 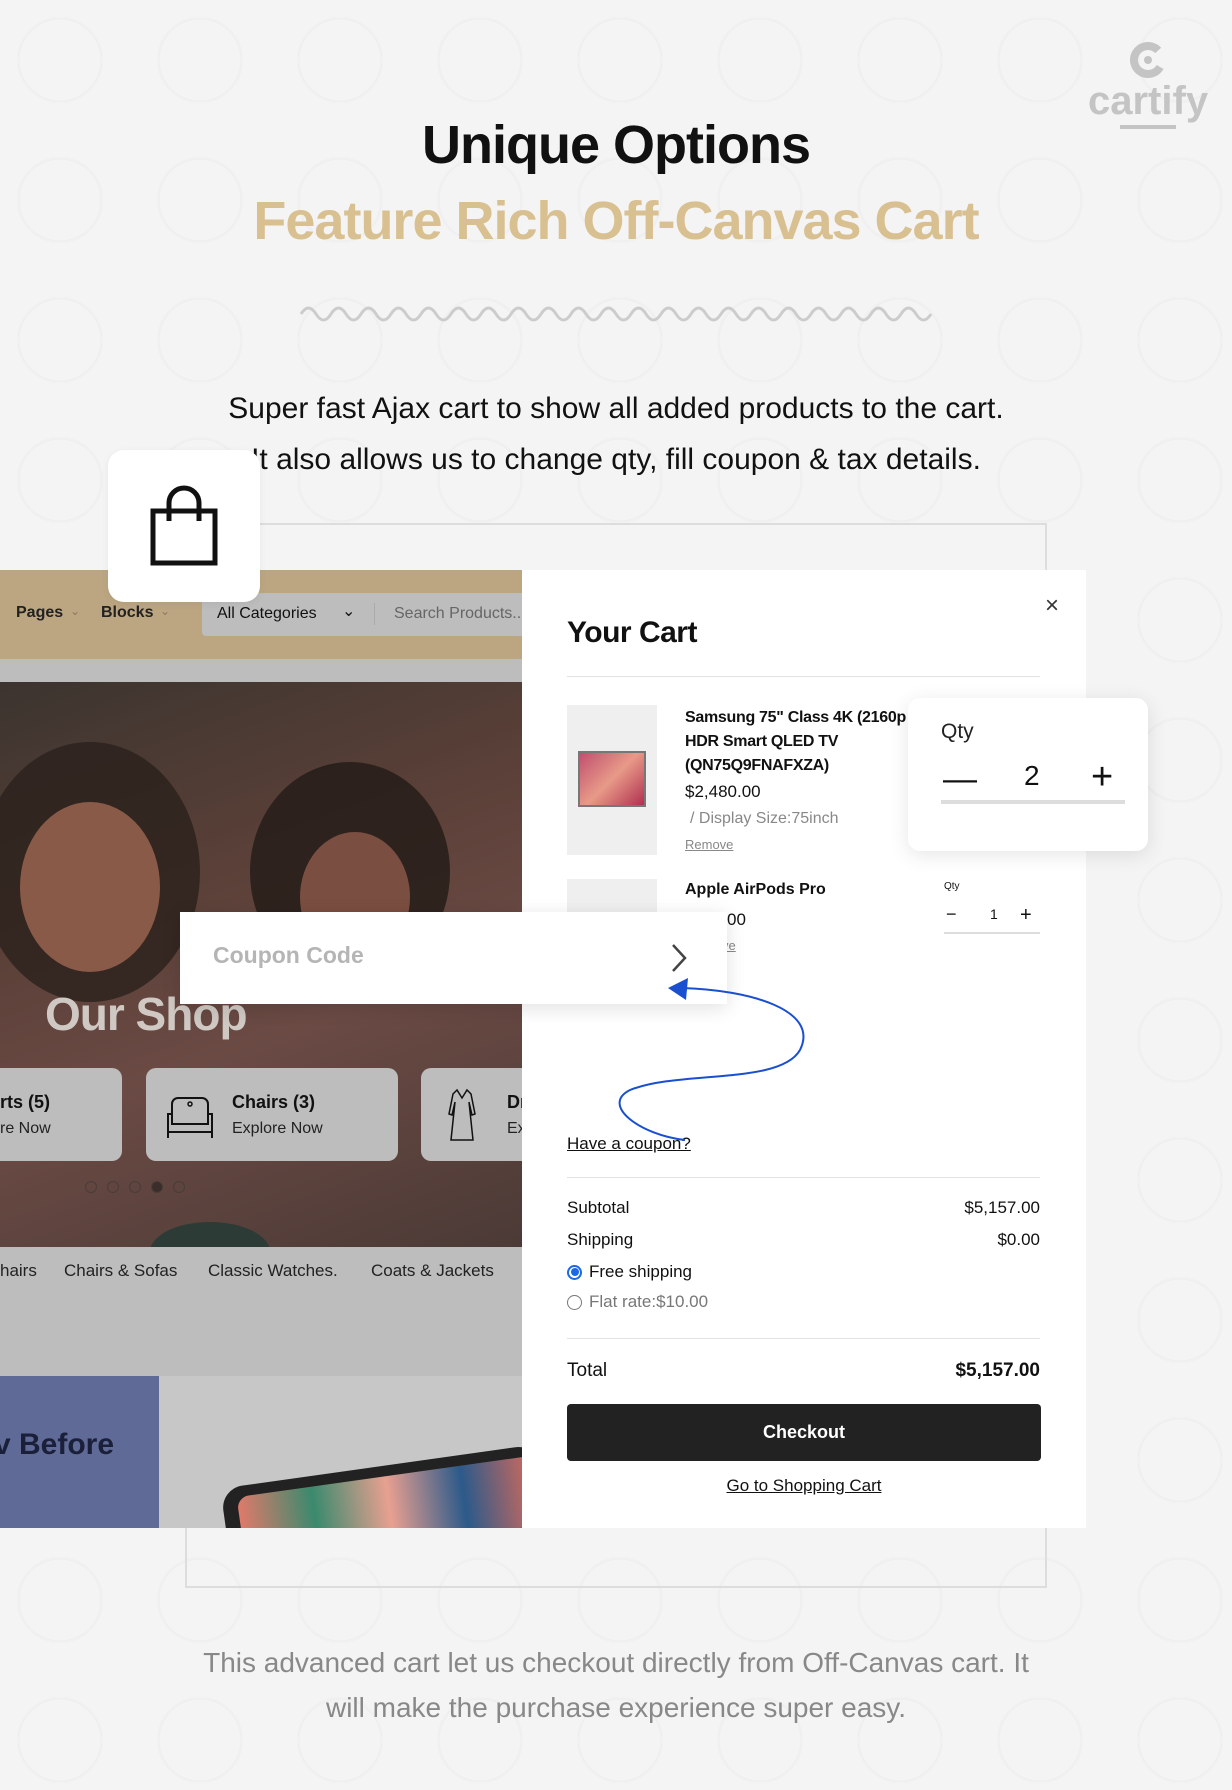 I want to click on qty-value: 2, so click(x=1032, y=776).